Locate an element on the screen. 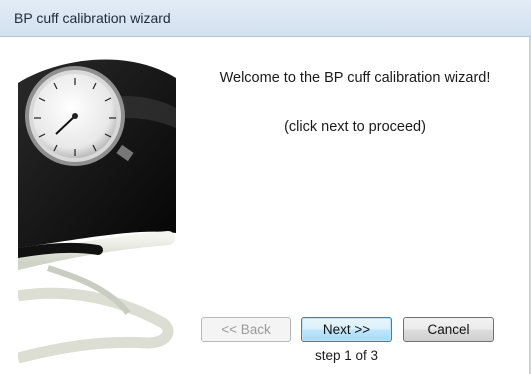 The image size is (531, 374). cancel-button: Cancel is located at coordinates (448, 329).